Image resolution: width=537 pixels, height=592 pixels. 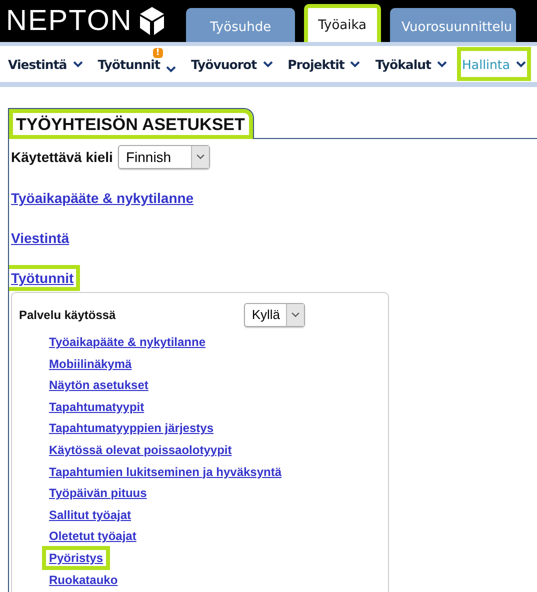 I want to click on section-link: Työaikapääte & nykytilanne, so click(x=104, y=198).